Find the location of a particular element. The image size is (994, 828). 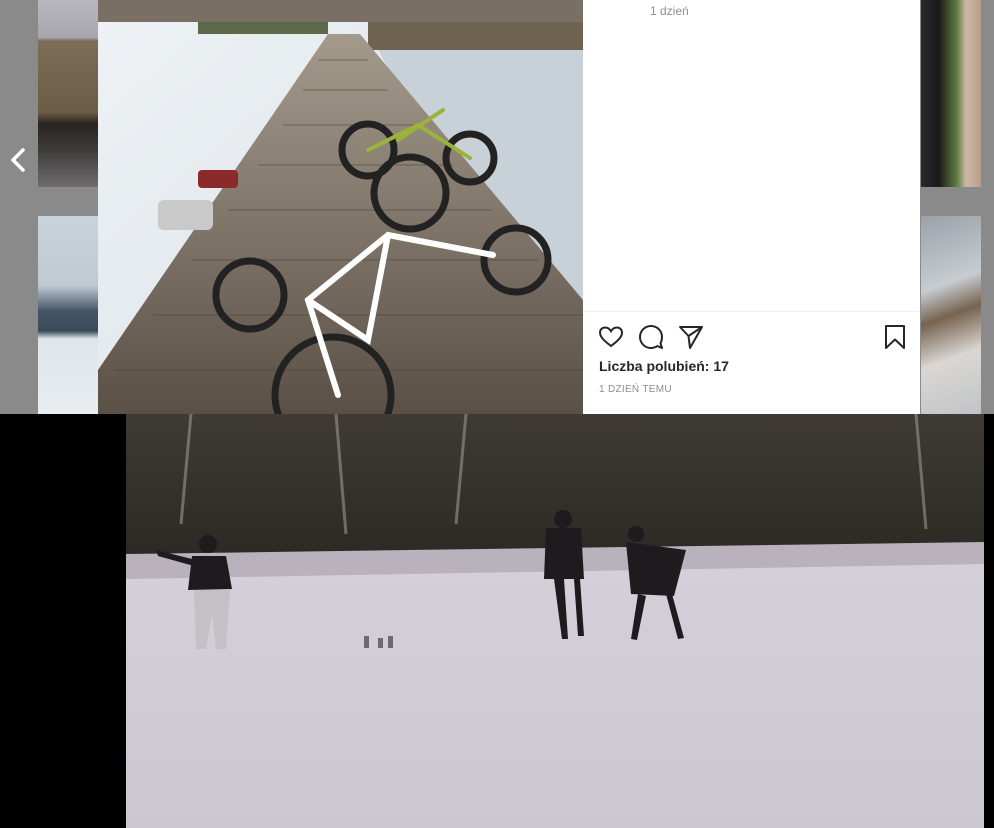

post-actions-bar is located at coordinates (753, 337).